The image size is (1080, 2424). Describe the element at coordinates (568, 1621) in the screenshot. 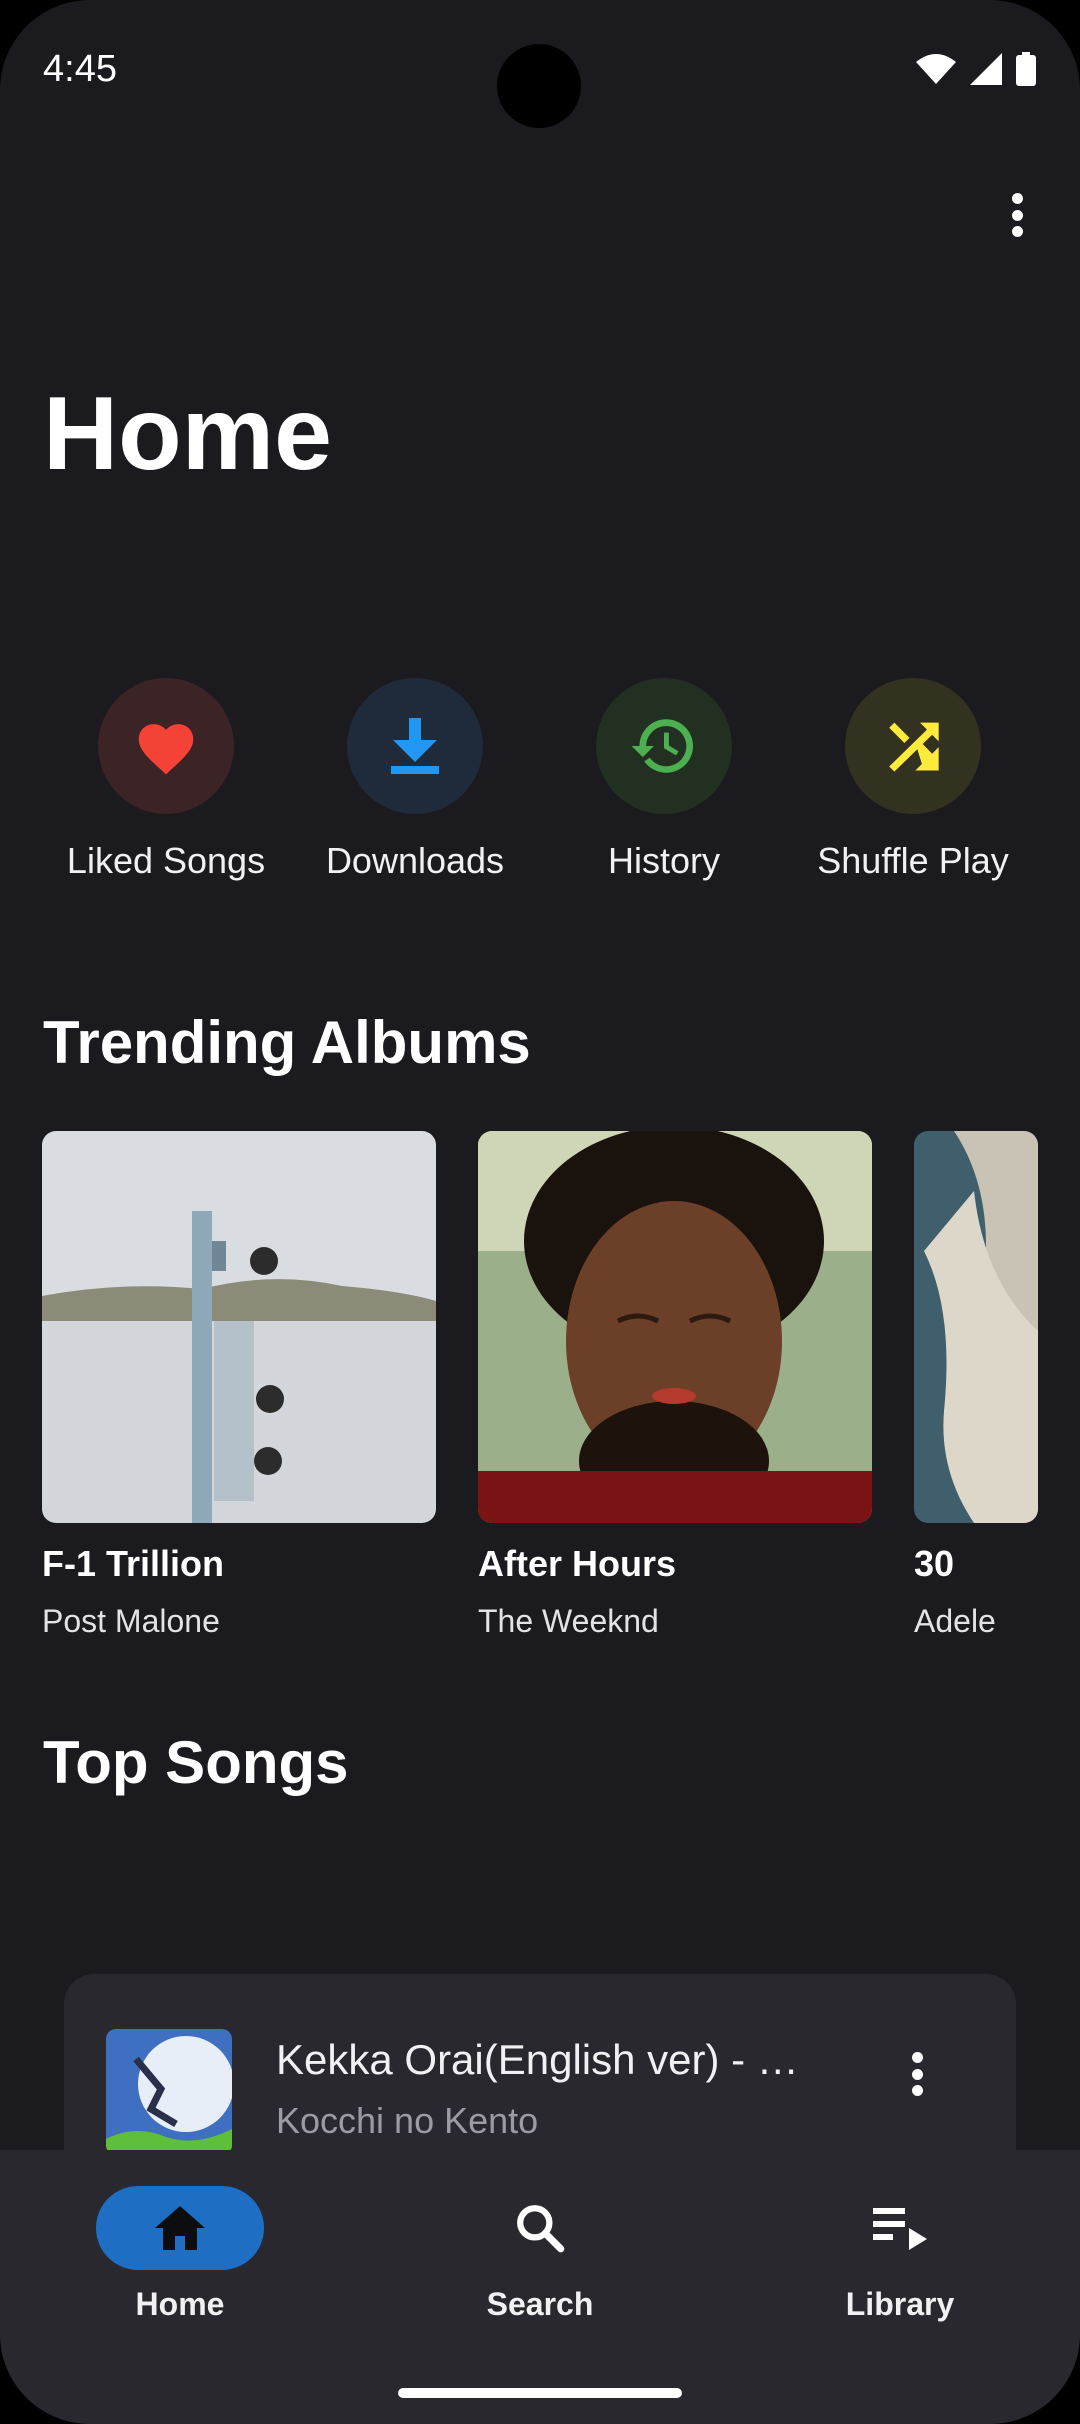

I see `album-artist: The Weeknd` at that location.